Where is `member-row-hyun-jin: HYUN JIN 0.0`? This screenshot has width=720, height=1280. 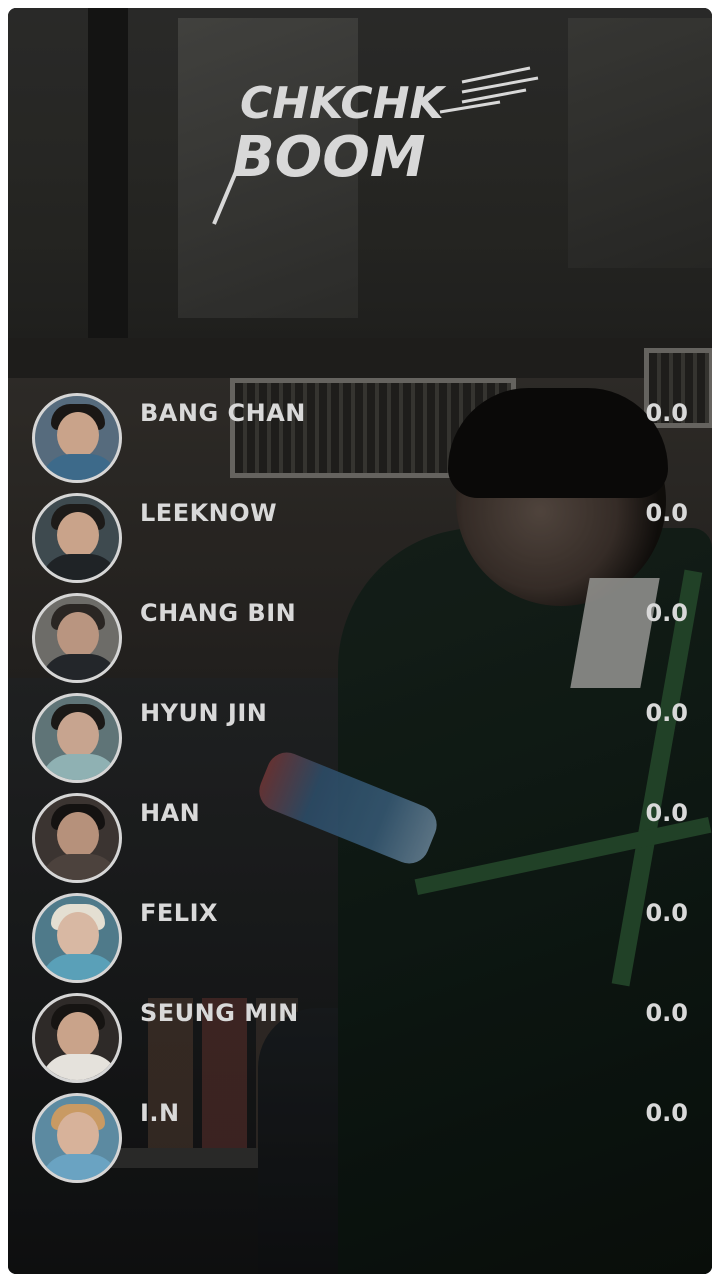 member-row-hyun-jin: HYUN JIN 0.0 is located at coordinates (368, 741).